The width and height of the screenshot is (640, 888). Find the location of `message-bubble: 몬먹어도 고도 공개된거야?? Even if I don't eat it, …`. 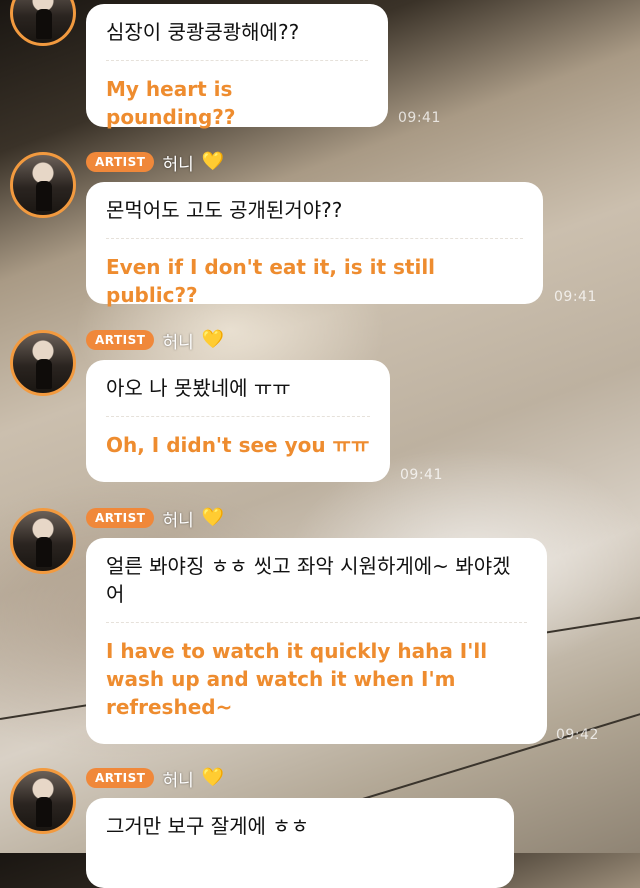

message-bubble: 몬먹어도 고도 공개된거야?? Even if I don't eat it, … is located at coordinates (314, 244).